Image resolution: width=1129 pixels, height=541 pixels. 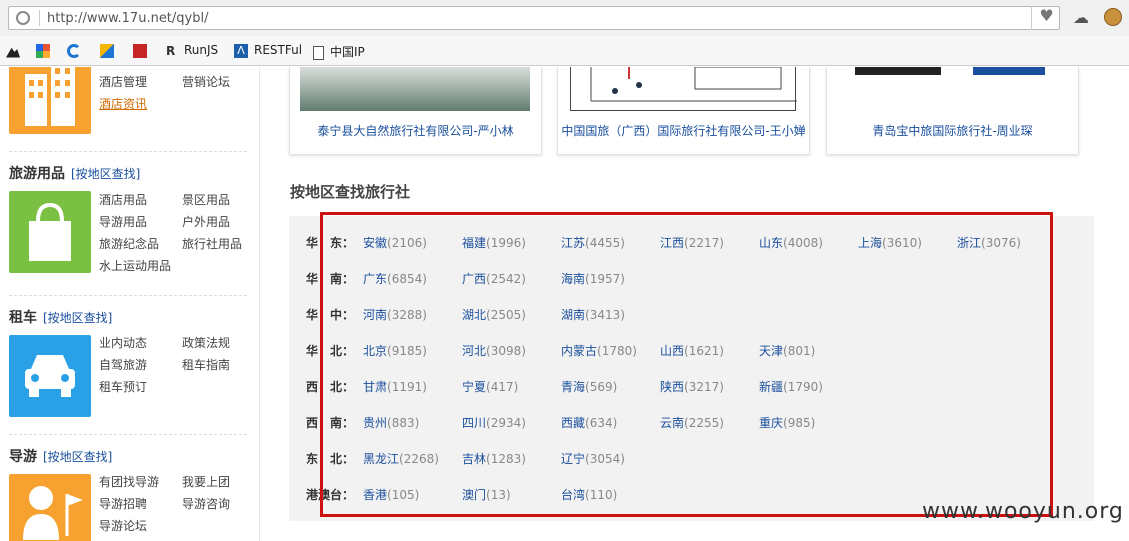 I want to click on section-title-rental: 租车 [按地区查找], so click(x=60, y=317).